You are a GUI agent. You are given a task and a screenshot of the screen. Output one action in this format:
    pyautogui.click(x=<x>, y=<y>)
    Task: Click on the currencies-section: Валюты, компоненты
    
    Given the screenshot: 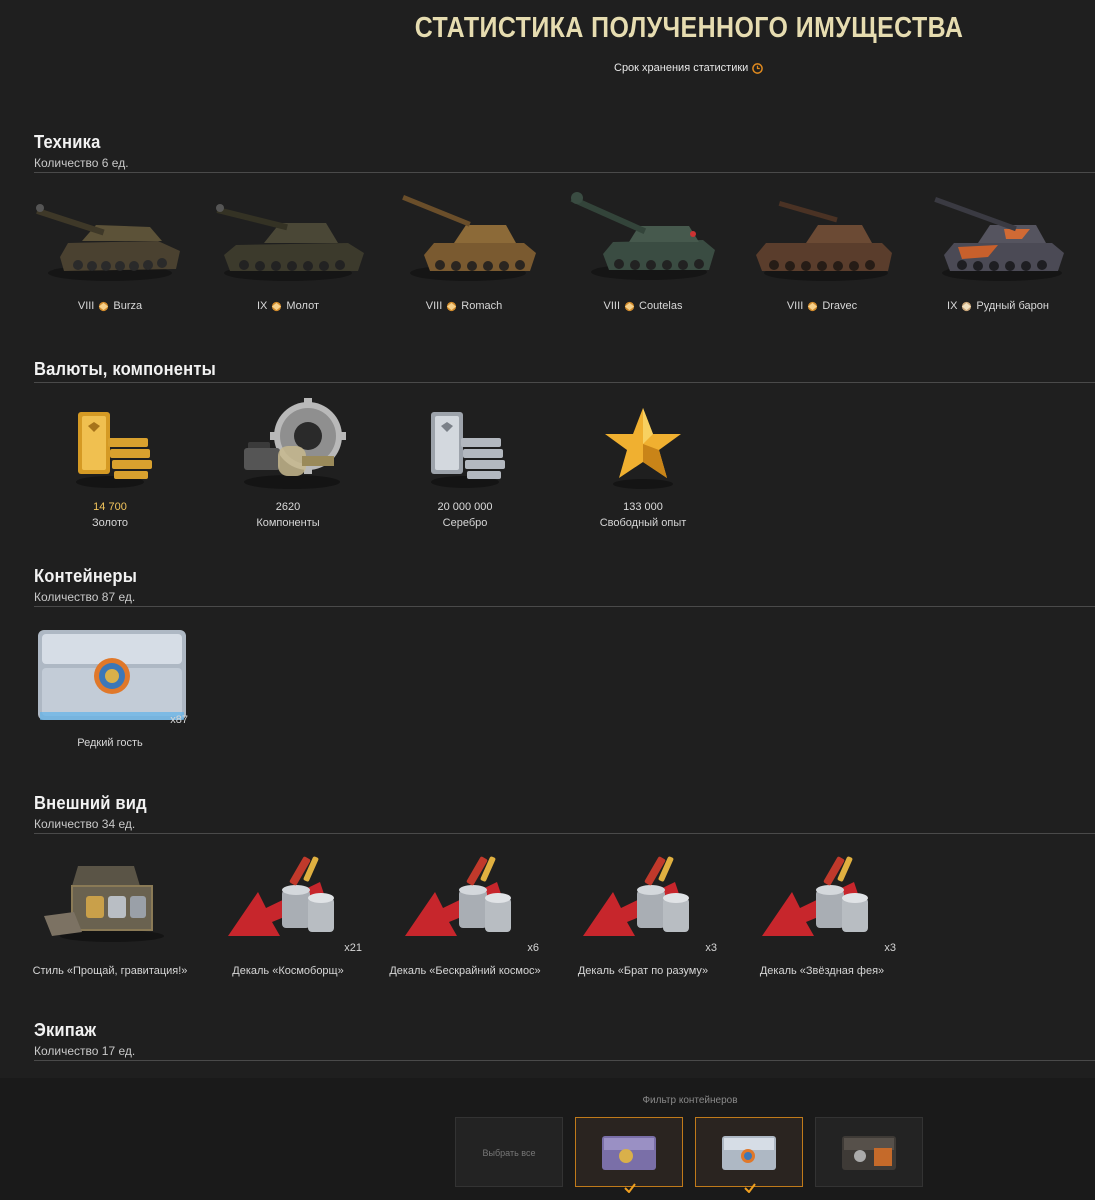 What is the action you would take?
    pyautogui.click(x=564, y=371)
    